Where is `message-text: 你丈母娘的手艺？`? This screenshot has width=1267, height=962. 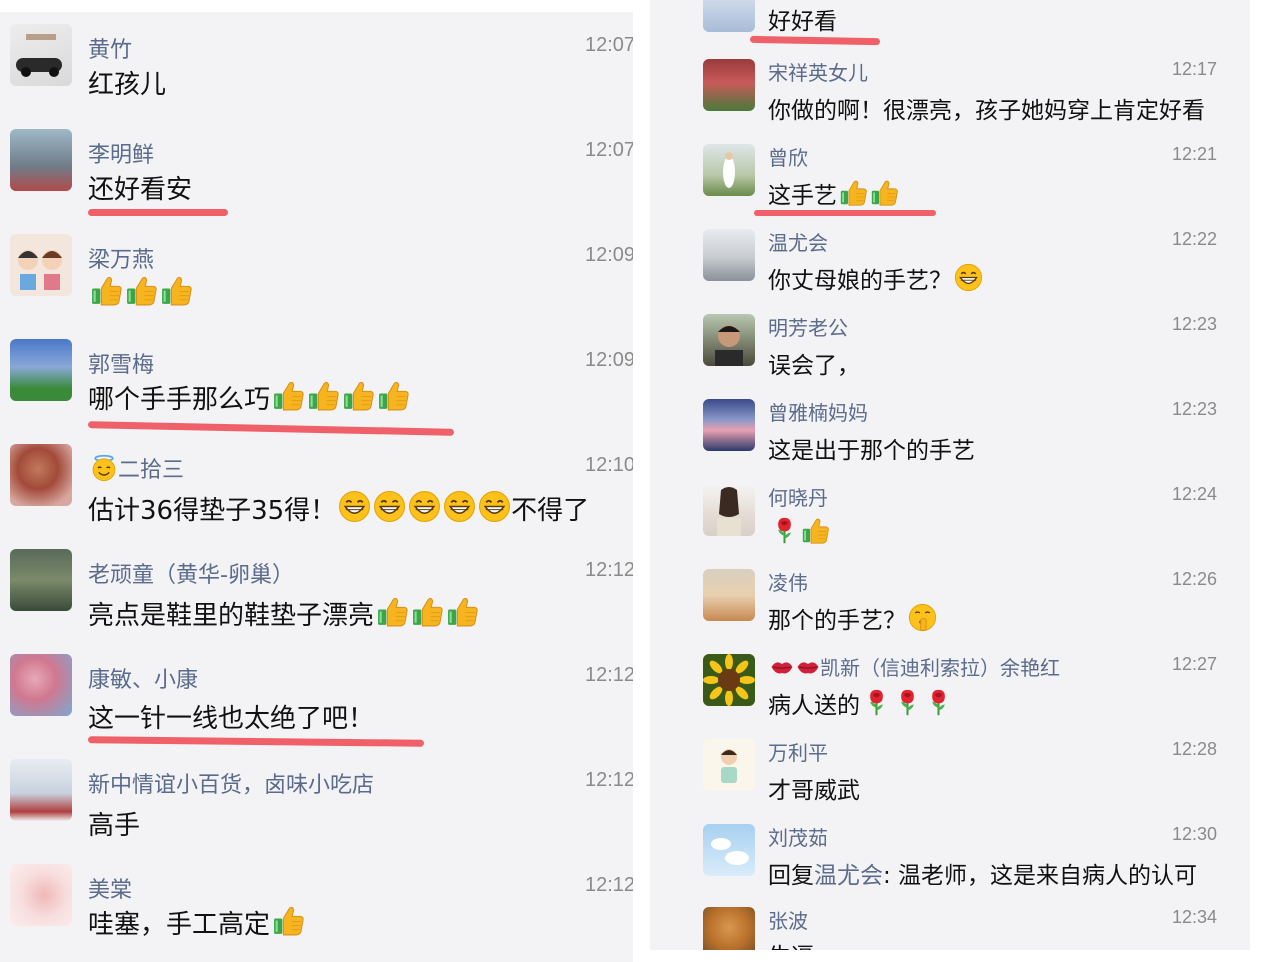
message-text: 你丈母娘的手艺？ is located at coordinates (875, 278).